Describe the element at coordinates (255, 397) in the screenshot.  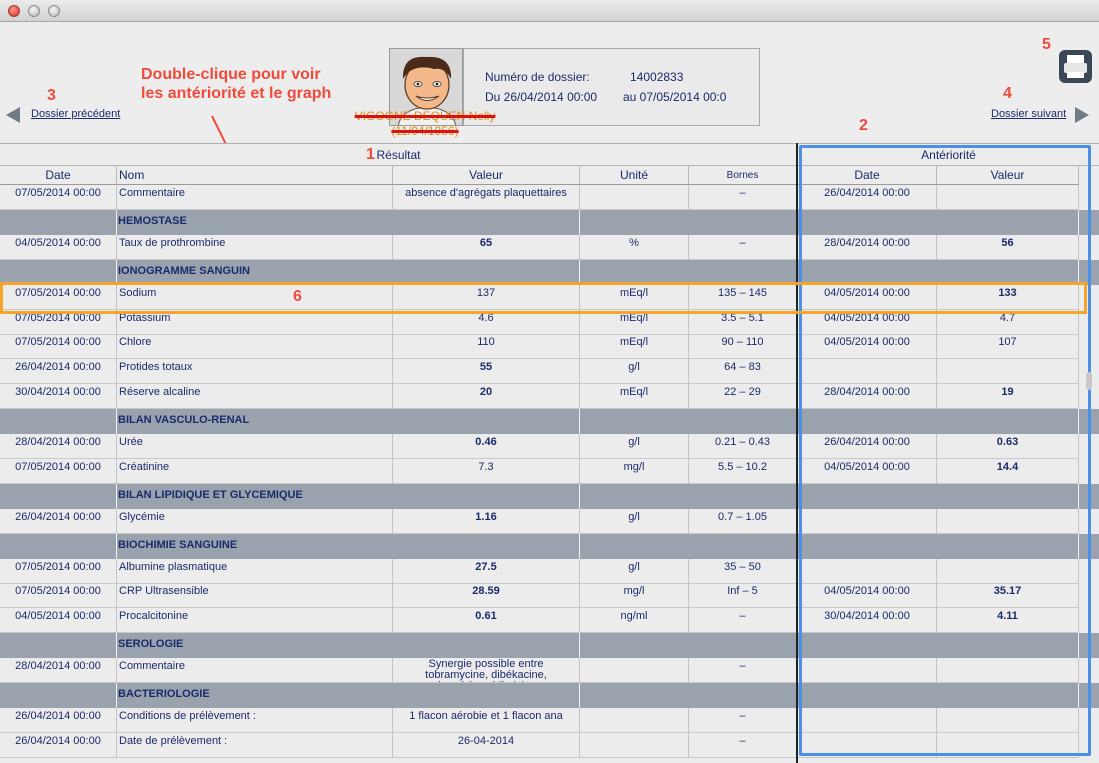
I see `cell-nom: Réserve alcaline` at that location.